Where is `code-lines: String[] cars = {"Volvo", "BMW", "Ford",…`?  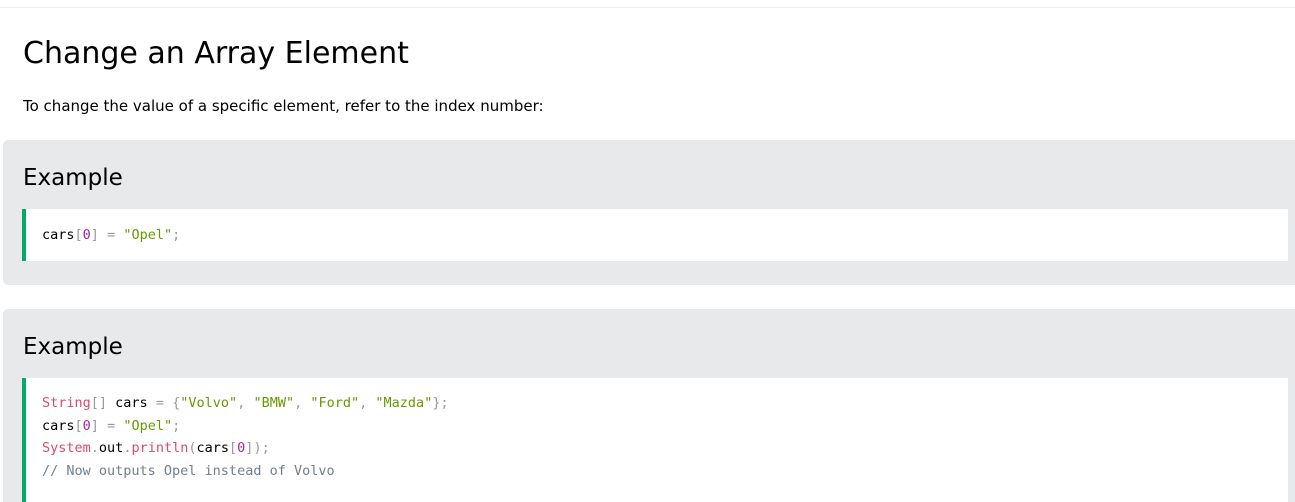
code-lines: String[] cars = {"Volvo", "BMW", "Ford",… is located at coordinates (245, 437).